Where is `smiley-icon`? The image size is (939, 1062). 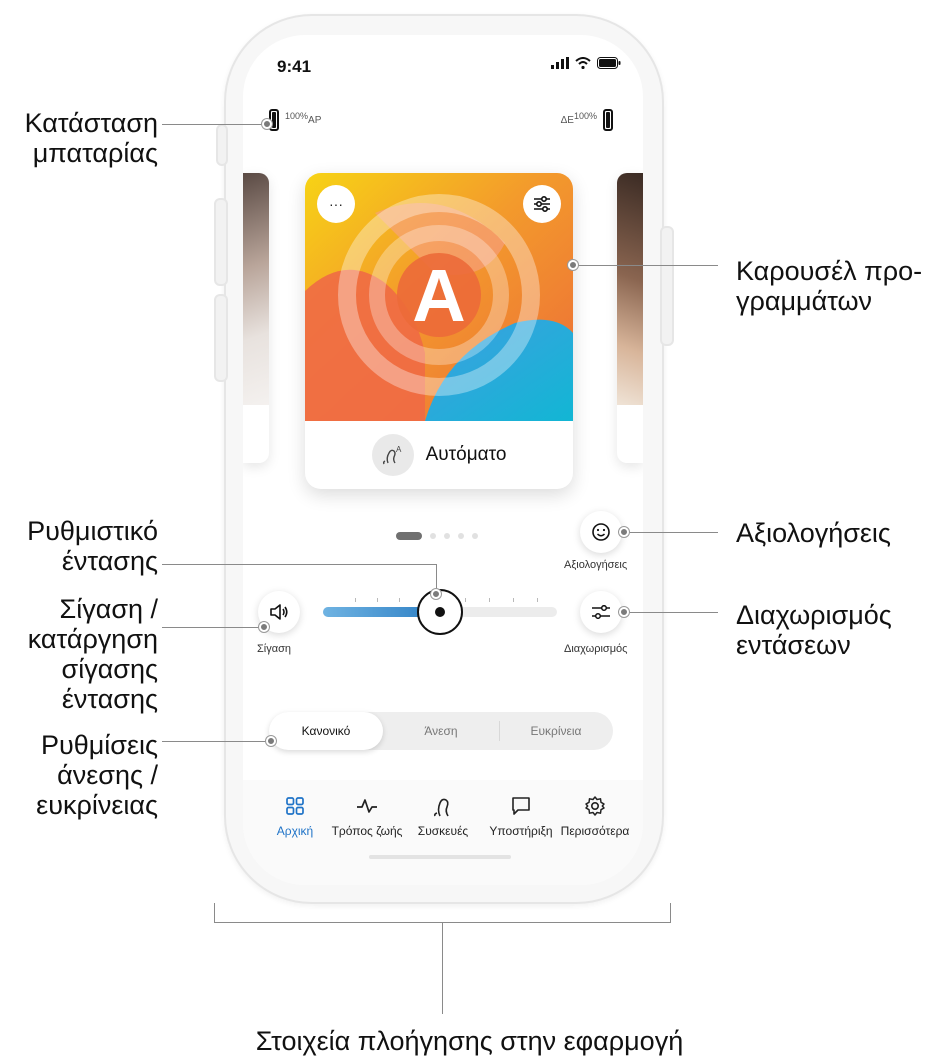 smiley-icon is located at coordinates (601, 532).